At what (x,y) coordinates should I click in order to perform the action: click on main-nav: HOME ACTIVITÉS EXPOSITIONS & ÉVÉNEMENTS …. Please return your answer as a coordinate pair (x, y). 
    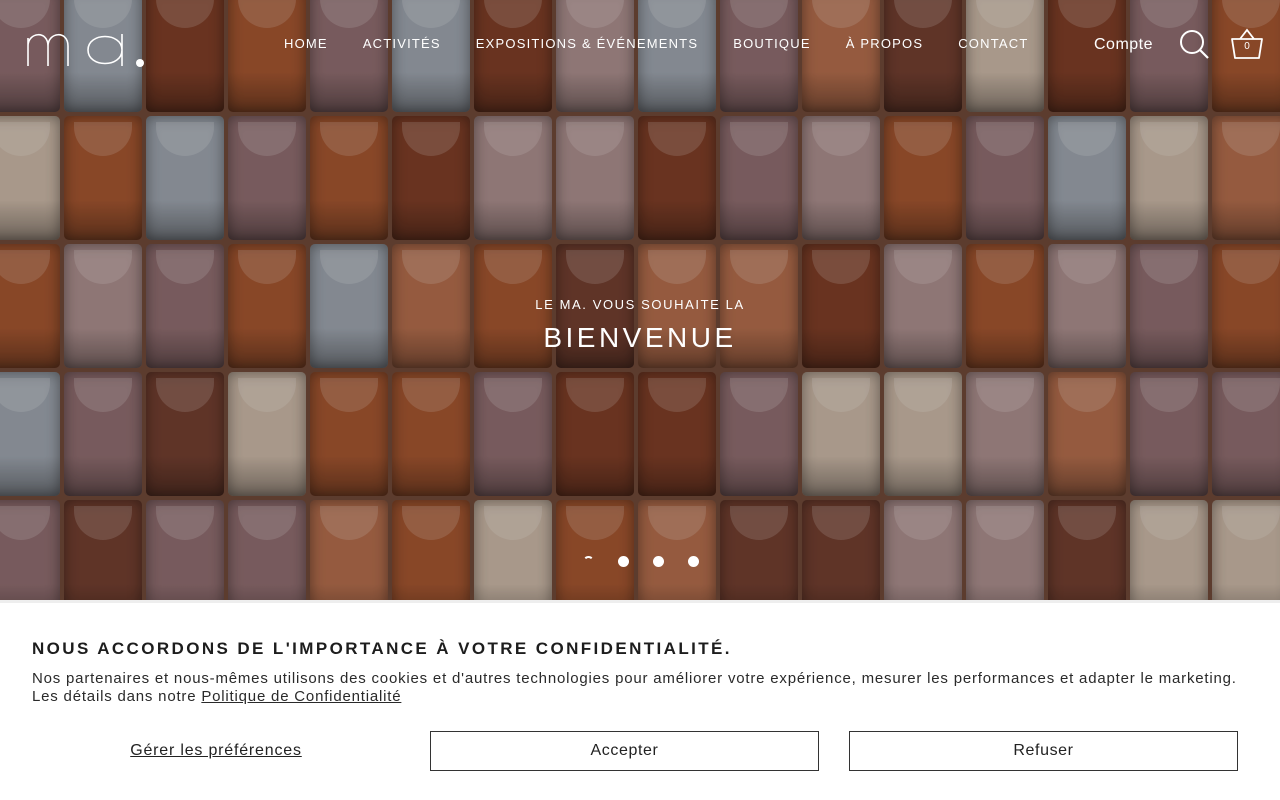
    Looking at the image, I should click on (673, 43).